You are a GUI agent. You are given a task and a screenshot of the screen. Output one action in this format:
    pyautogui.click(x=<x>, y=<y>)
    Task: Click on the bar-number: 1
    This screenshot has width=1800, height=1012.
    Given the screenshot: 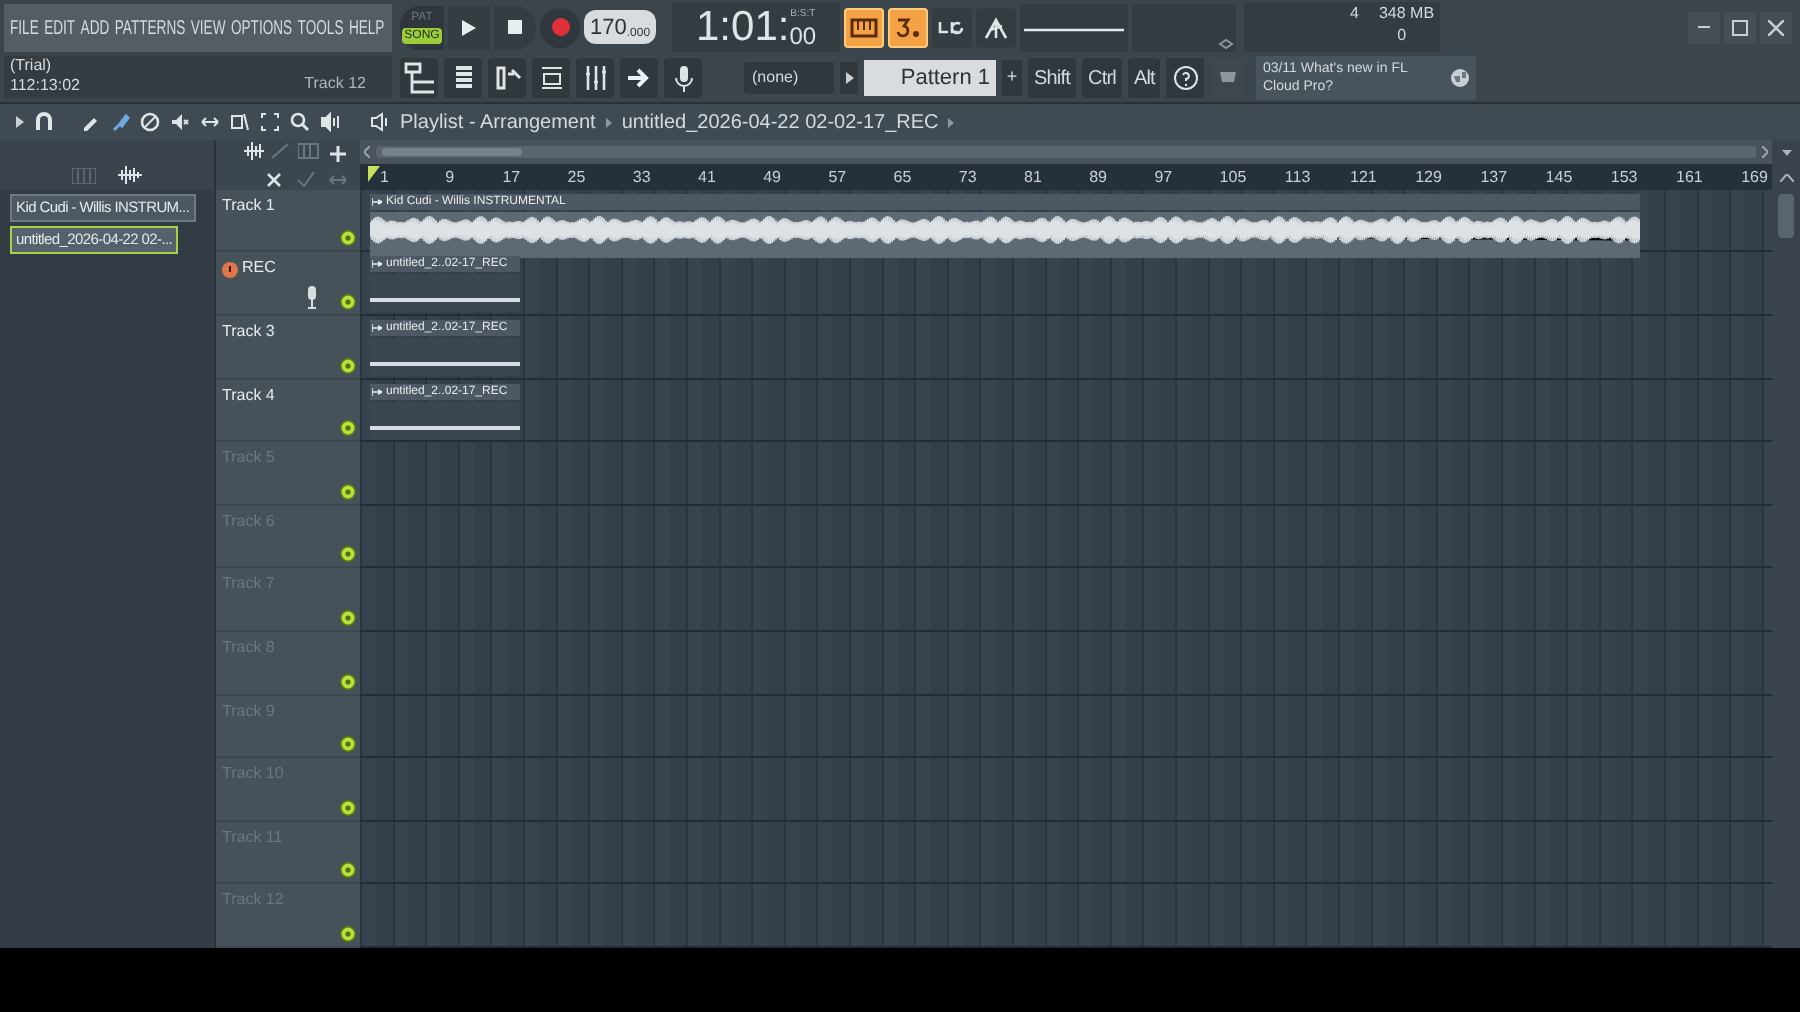 What is the action you would take?
    pyautogui.click(x=384, y=176)
    